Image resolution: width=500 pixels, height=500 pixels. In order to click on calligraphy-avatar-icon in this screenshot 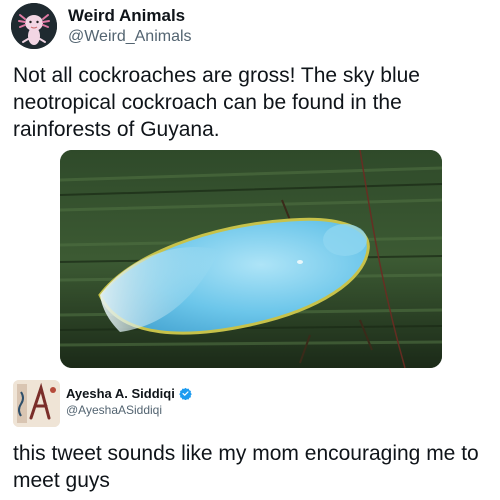, I will do `click(36, 403)`.